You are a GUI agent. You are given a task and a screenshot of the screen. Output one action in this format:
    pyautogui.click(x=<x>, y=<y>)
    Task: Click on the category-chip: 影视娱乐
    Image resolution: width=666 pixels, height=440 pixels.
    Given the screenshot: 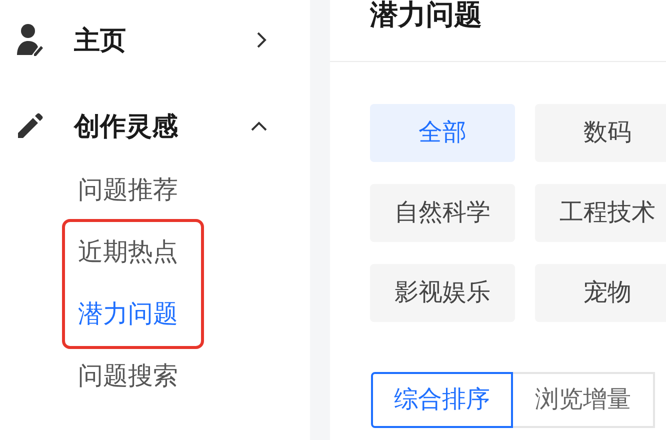 What is the action you would take?
    pyautogui.click(x=442, y=293)
    